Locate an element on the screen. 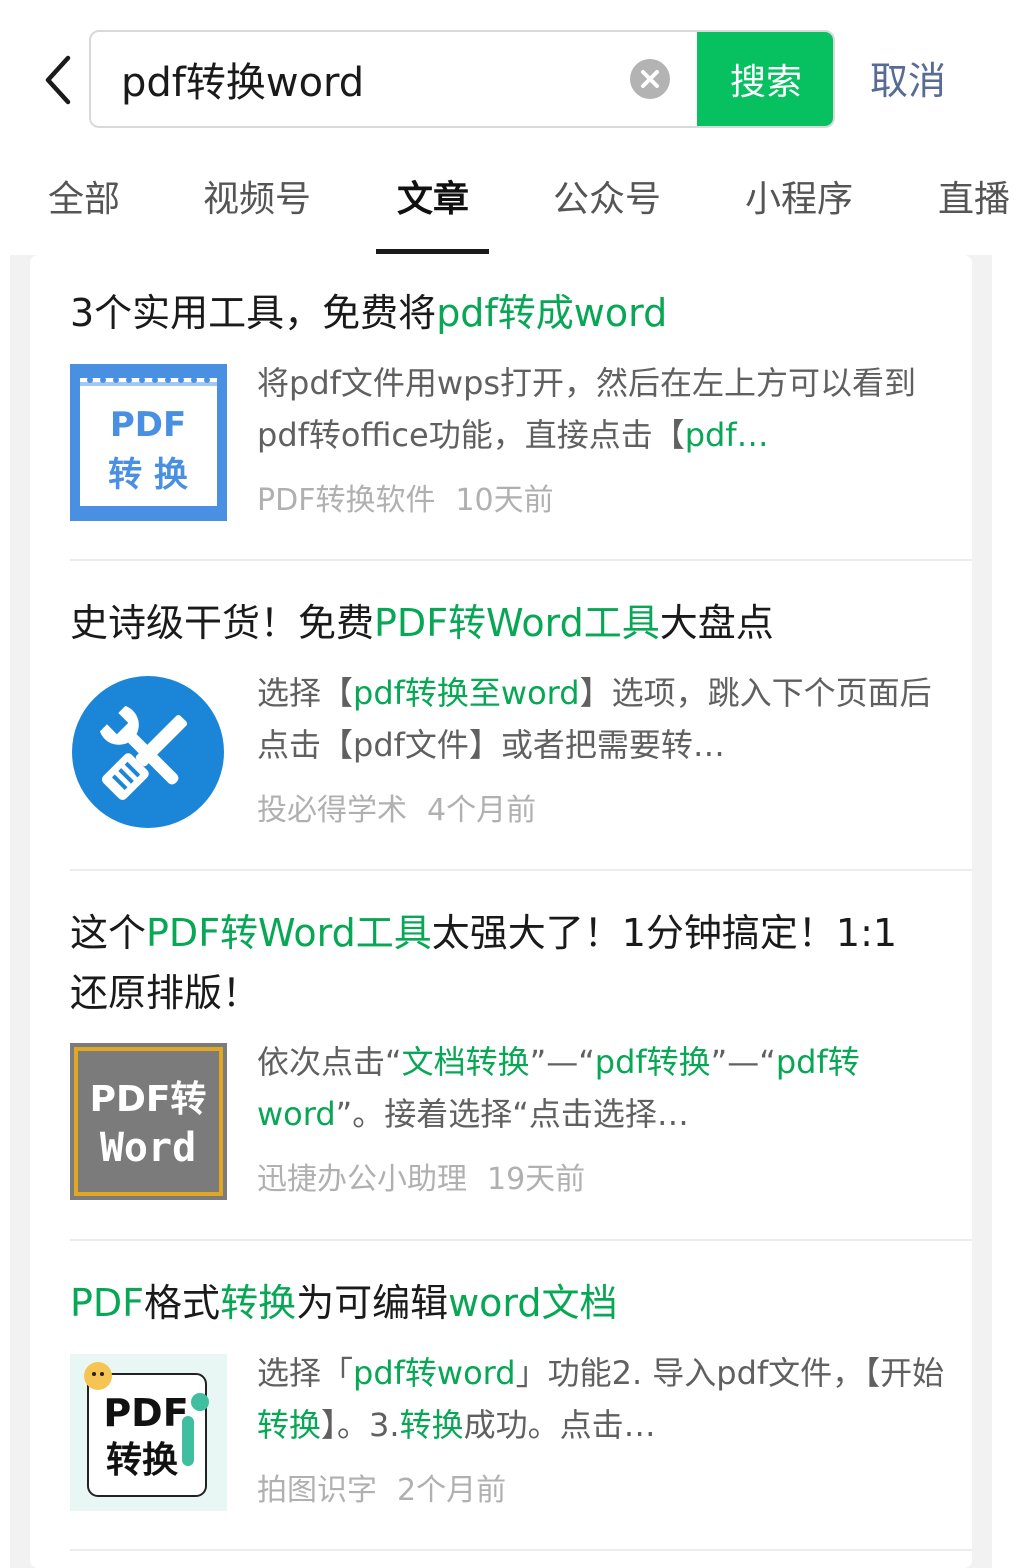  title-text: 为可编辑 is located at coordinates (372, 1303).